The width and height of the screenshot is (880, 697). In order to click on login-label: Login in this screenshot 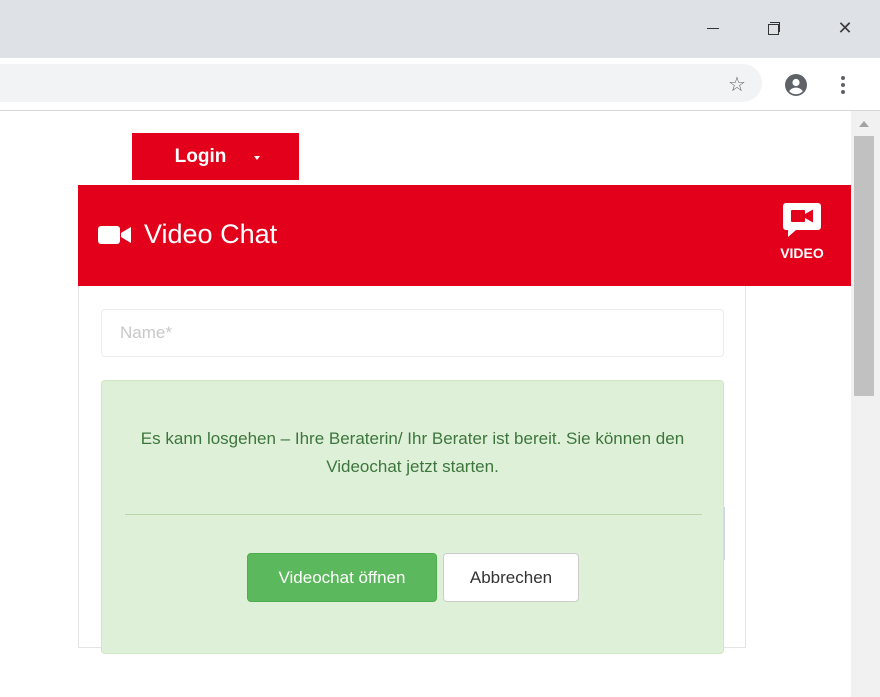, I will do `click(200, 156)`.